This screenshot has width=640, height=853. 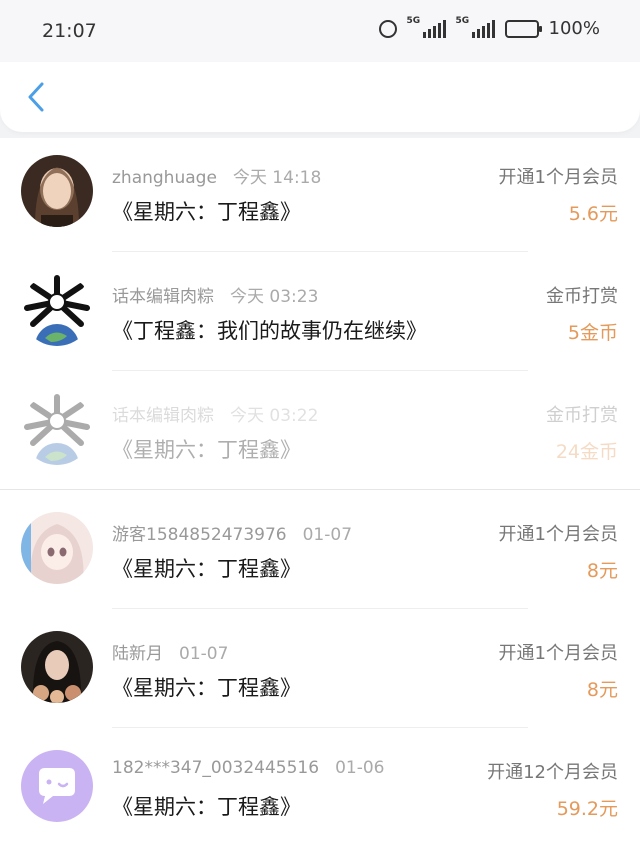 What do you see at coordinates (137, 654) in the screenshot?
I see `user-name: 陆新月` at bounding box center [137, 654].